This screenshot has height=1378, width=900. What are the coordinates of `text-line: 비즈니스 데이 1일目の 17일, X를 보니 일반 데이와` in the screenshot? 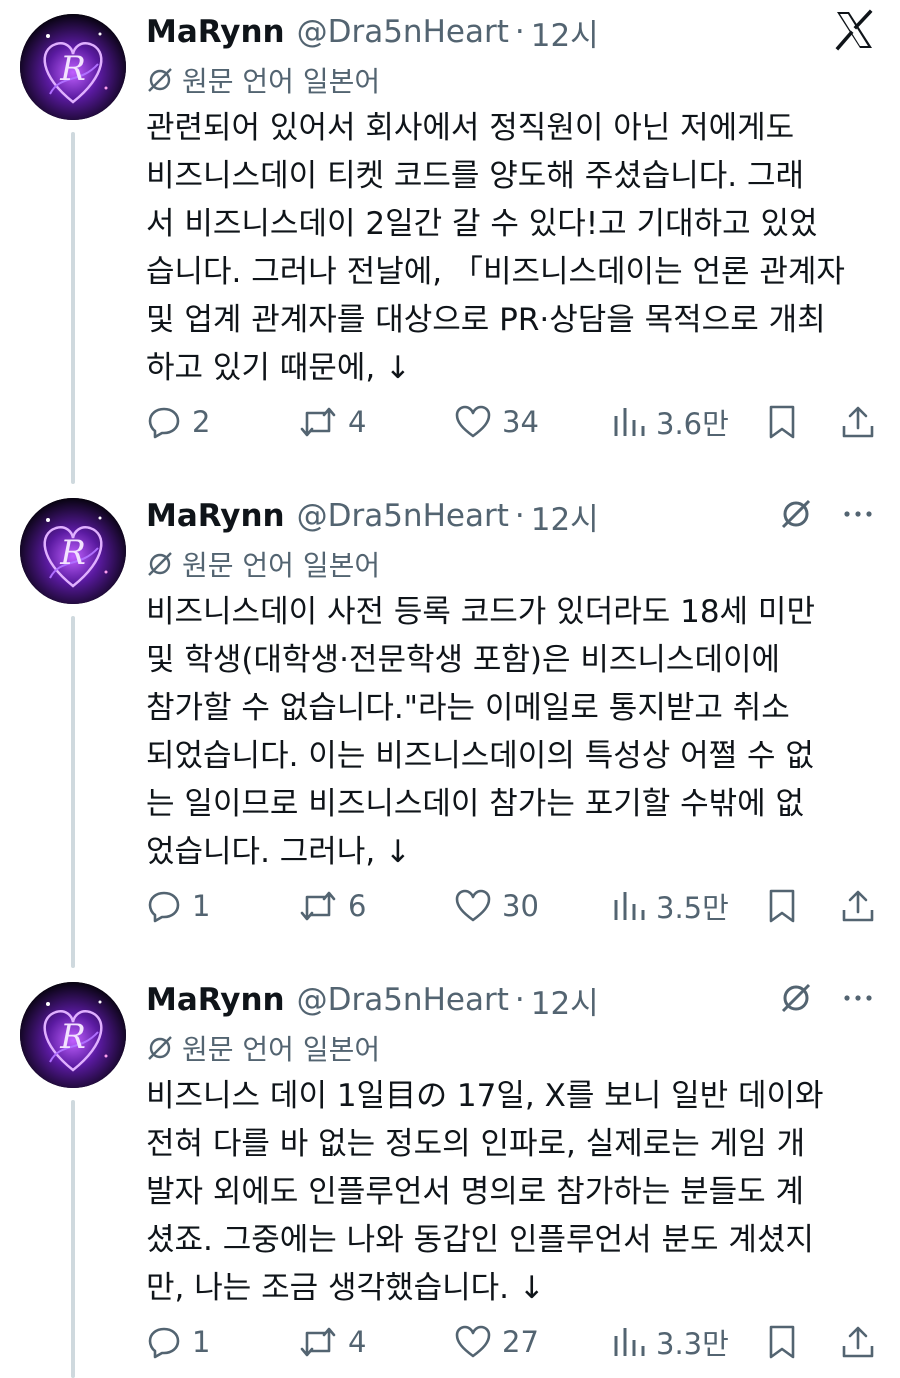 It's located at (485, 1096).